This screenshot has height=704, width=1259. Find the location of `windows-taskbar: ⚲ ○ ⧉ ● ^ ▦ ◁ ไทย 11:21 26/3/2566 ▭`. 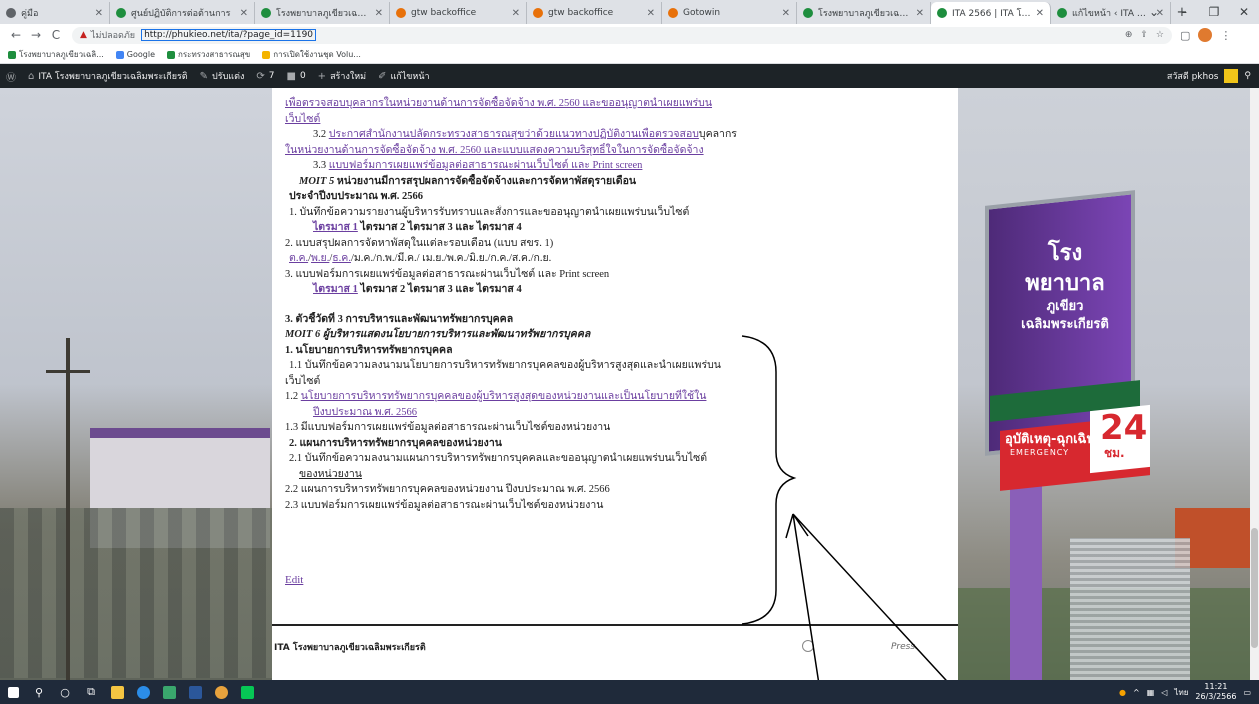

windows-taskbar: ⚲ ○ ⧉ ● ^ ▦ ◁ ไทย 11:21 26/3/2566 ▭ is located at coordinates (629, 692).